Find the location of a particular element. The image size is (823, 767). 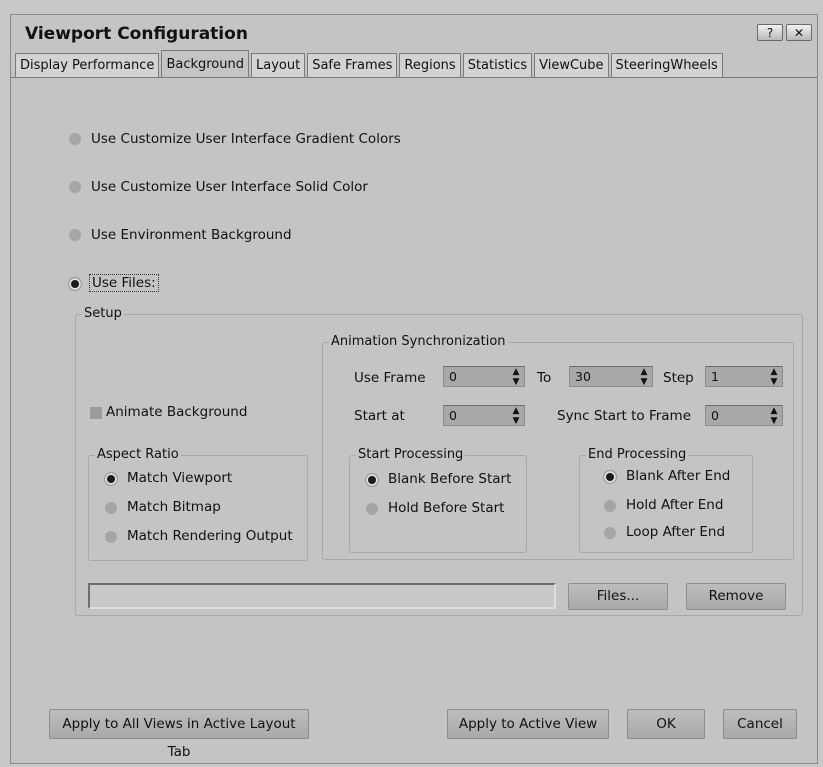

step-spinner: 1 ▲▼ is located at coordinates (744, 376).